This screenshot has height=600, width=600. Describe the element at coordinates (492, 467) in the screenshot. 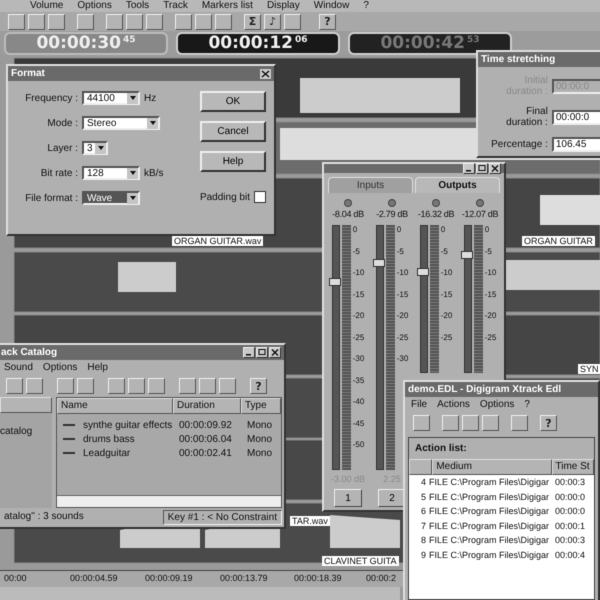

I see `column-header: Medium` at that location.